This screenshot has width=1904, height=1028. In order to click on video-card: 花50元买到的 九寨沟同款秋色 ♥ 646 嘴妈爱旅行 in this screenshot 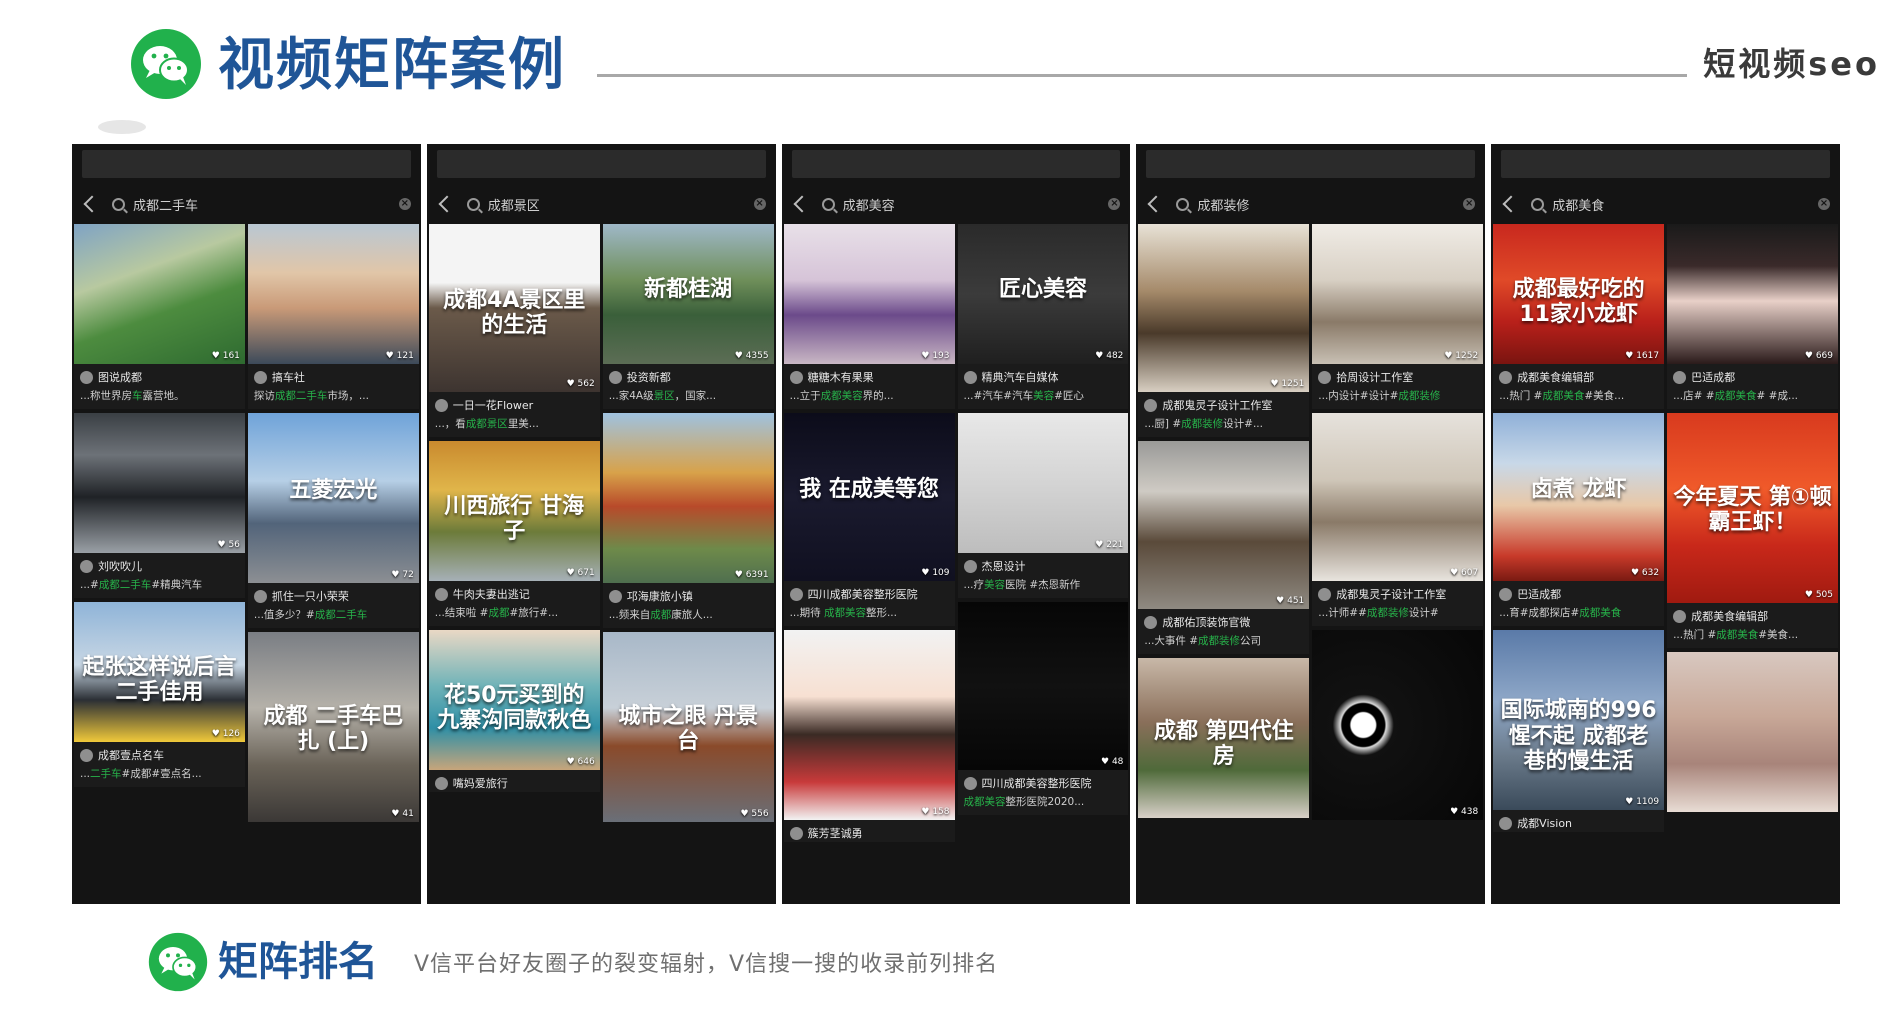, I will do `click(514, 711)`.